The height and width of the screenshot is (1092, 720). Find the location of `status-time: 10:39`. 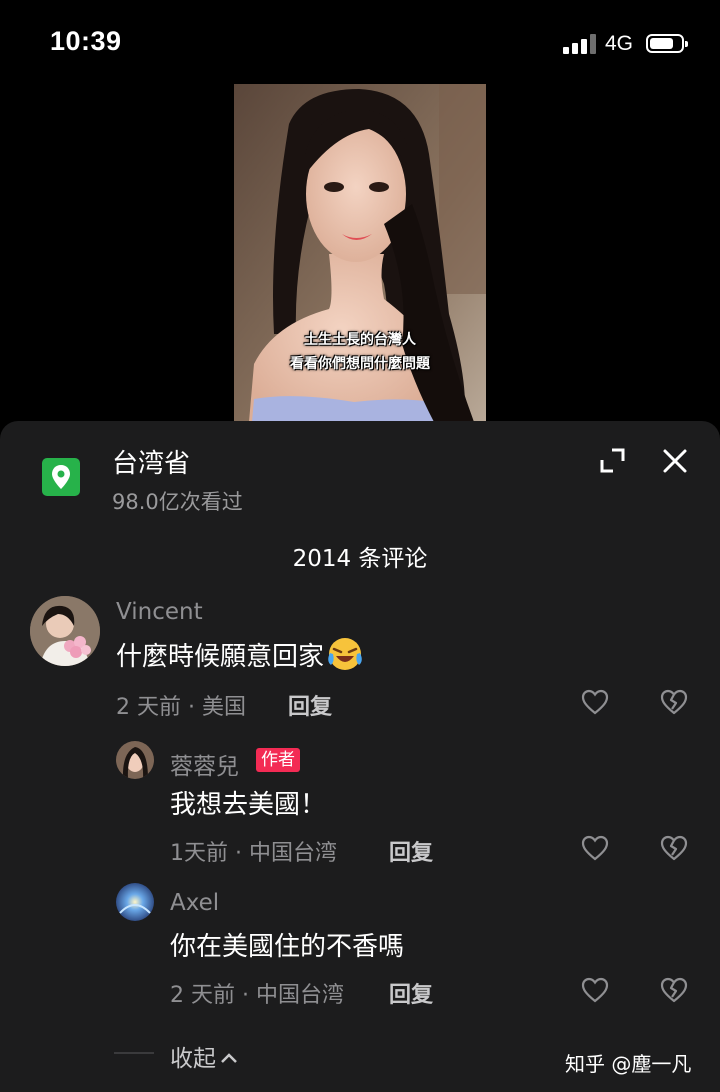

status-time: 10:39 is located at coordinates (86, 41).